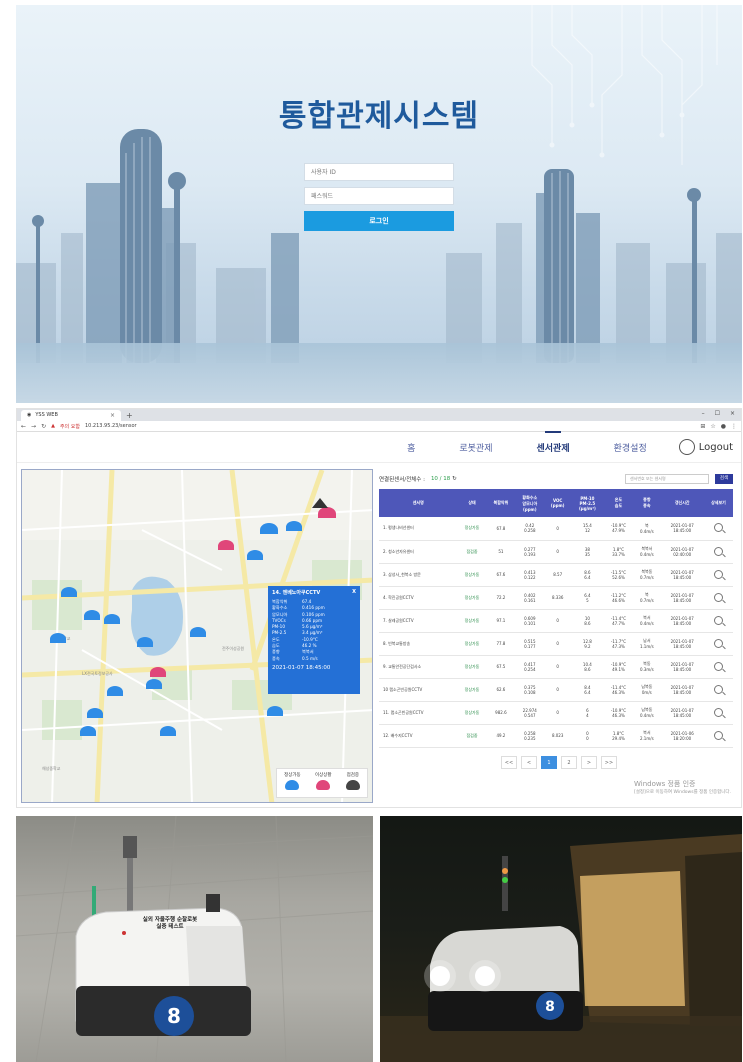 This screenshot has width=743, height=1062. Describe the element at coordinates (475, 447) in the screenshot. I see `nav-robot-control: 로봇관제` at that location.